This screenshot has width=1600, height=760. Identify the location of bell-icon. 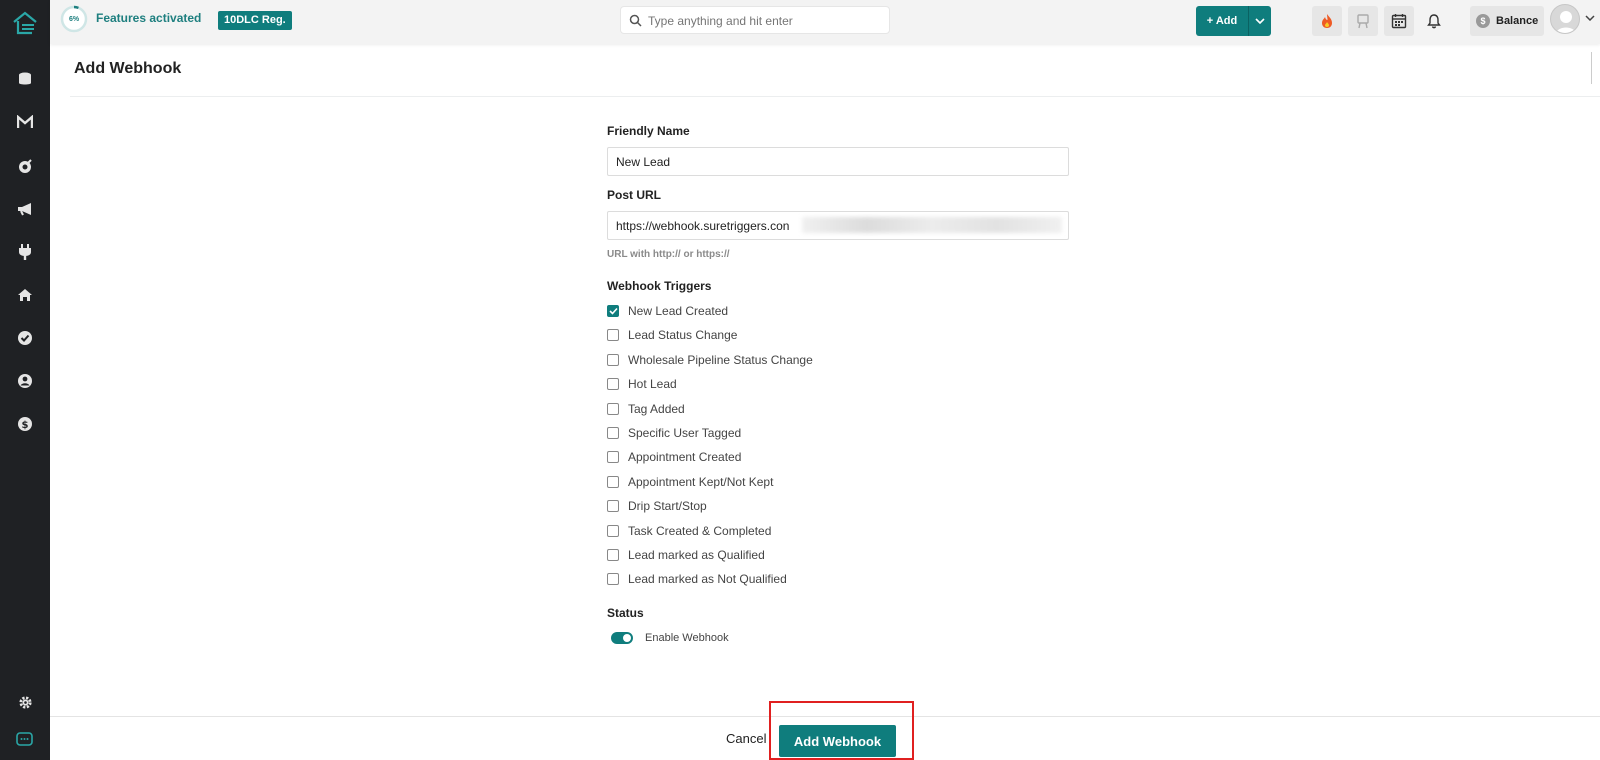
(1434, 21).